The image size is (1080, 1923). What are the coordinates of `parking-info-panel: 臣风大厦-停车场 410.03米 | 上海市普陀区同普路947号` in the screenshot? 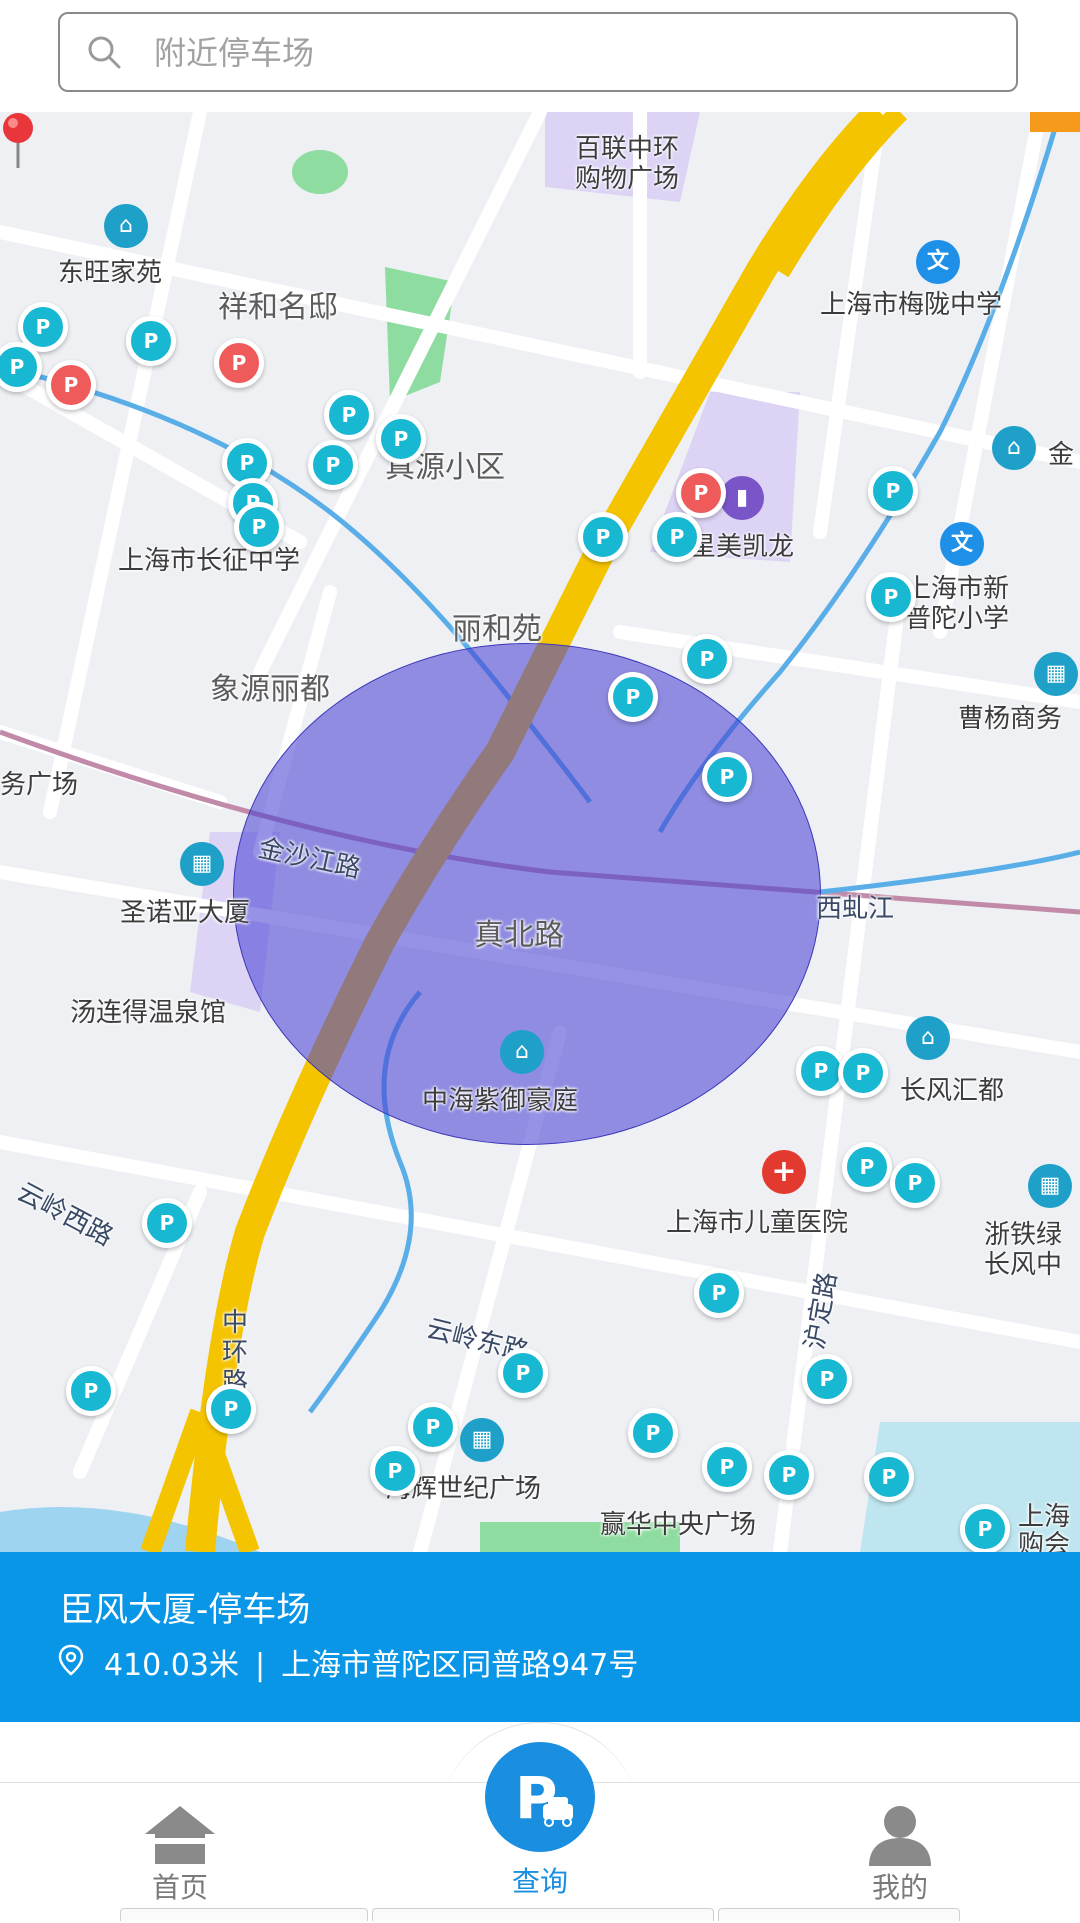 It's located at (540, 1637).